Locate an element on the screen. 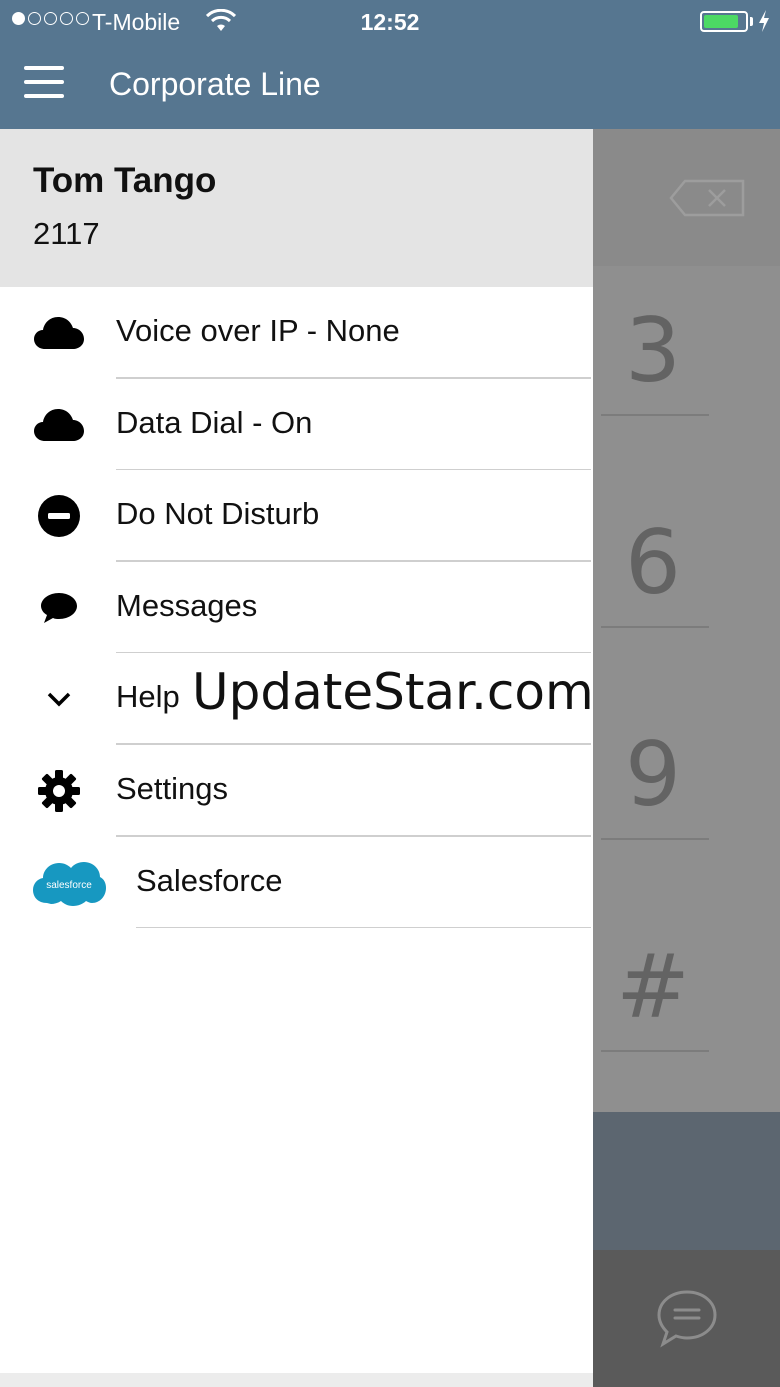 This screenshot has height=1387, width=780. salesforce-logo-text: salesforce is located at coordinates (69, 885).